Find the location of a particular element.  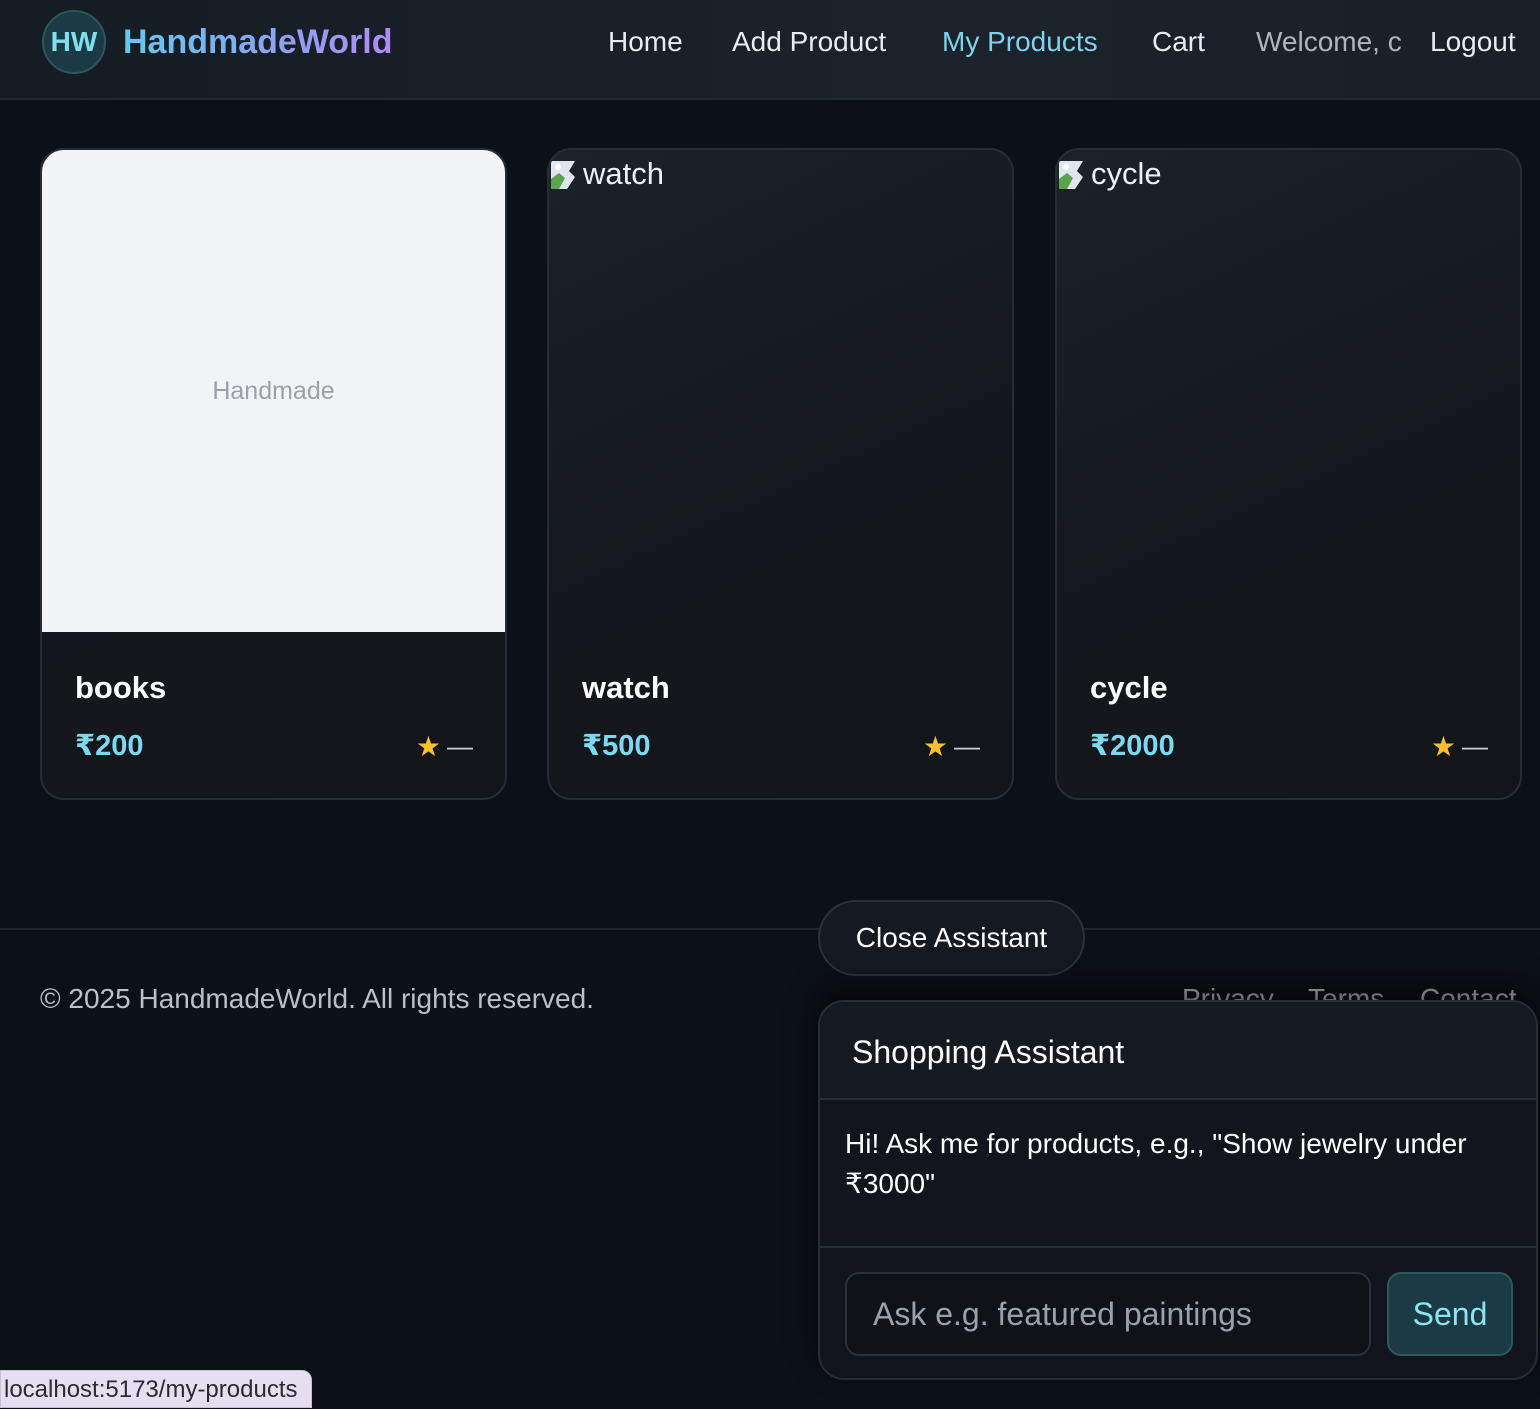

product-image-placeholder: Handmade is located at coordinates (273, 391).